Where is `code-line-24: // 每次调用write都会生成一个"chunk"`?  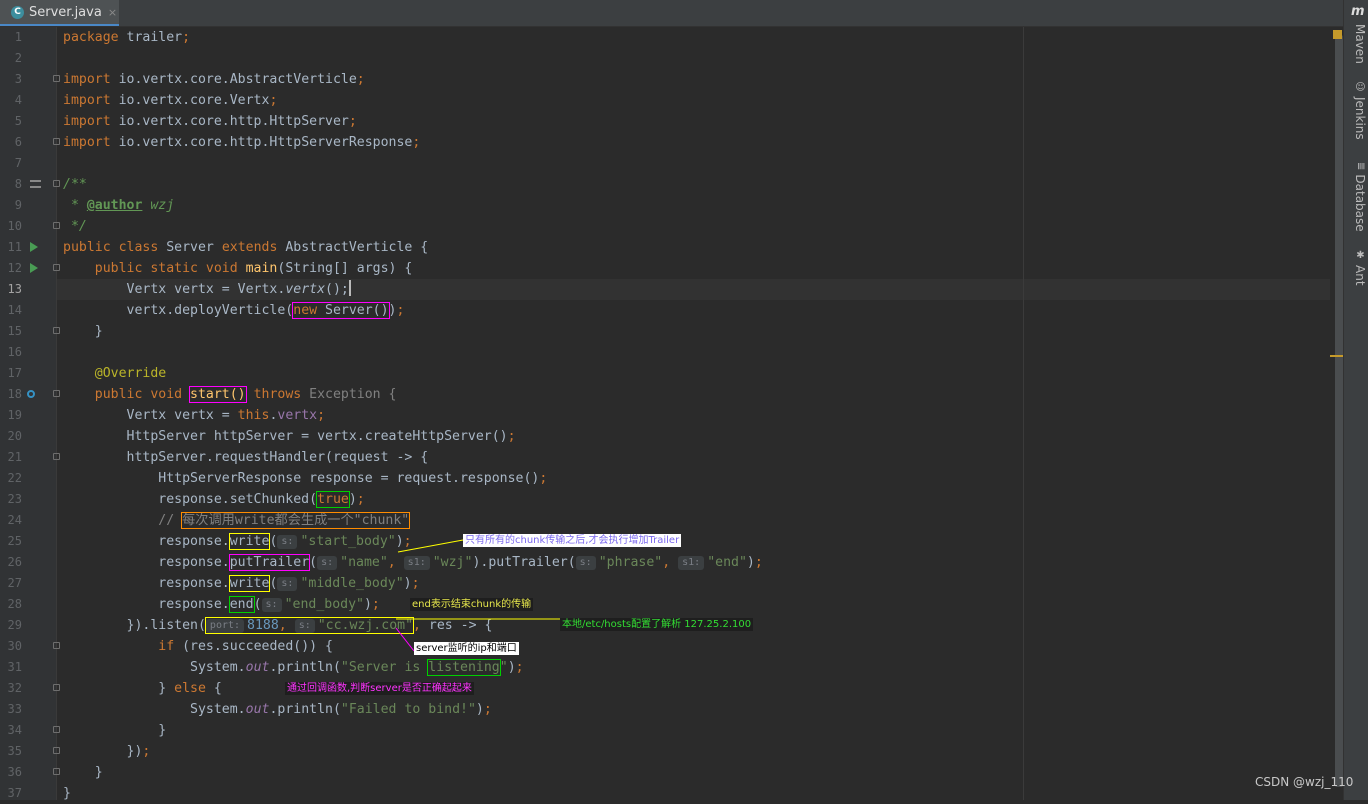 code-line-24: // 每次调用write都会生成一个"chunk" is located at coordinates (237, 520).